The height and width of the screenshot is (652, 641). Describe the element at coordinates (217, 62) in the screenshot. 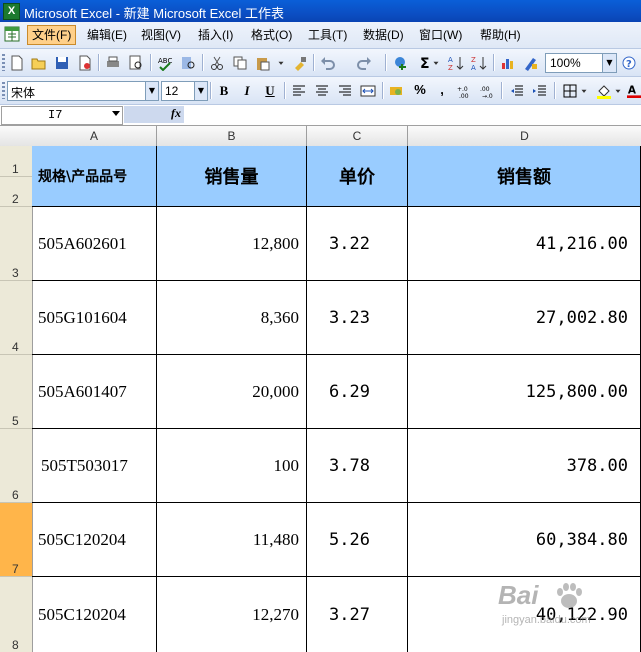

I see `cut-icon` at that location.